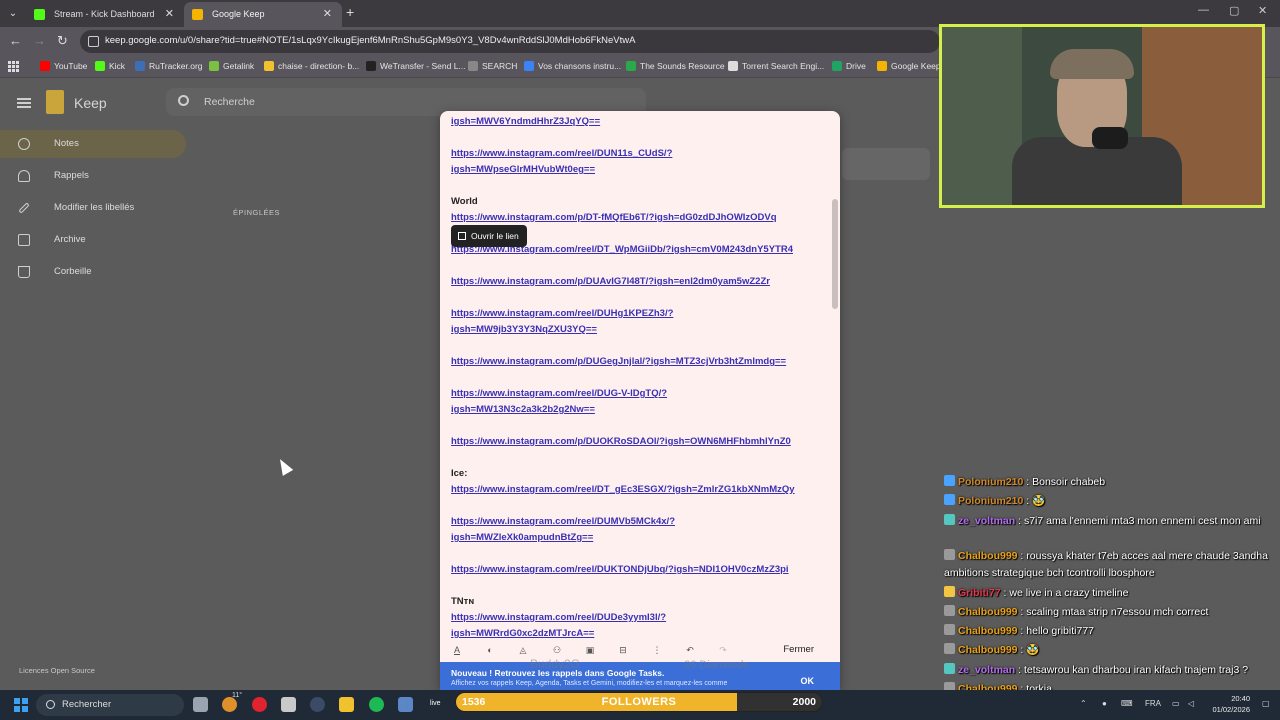  I want to click on tab-google-keep: Google Keep ✕, so click(263, 14).